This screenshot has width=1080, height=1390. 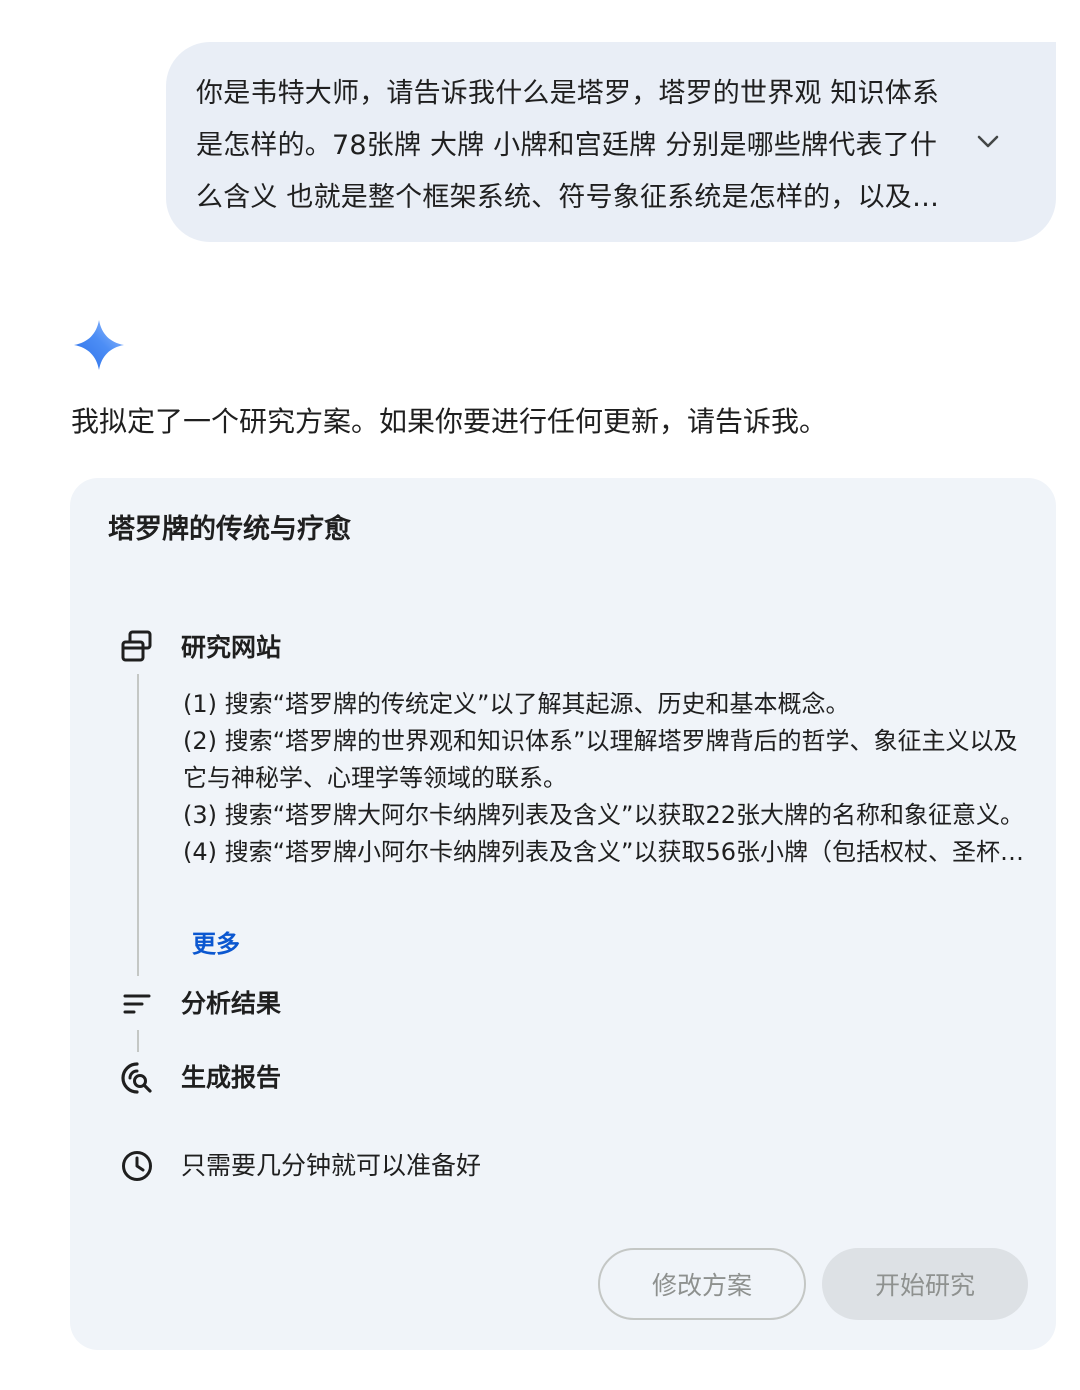 I want to click on eta-text: 只需要几分钟就可以准备好, so click(x=331, y=1165).